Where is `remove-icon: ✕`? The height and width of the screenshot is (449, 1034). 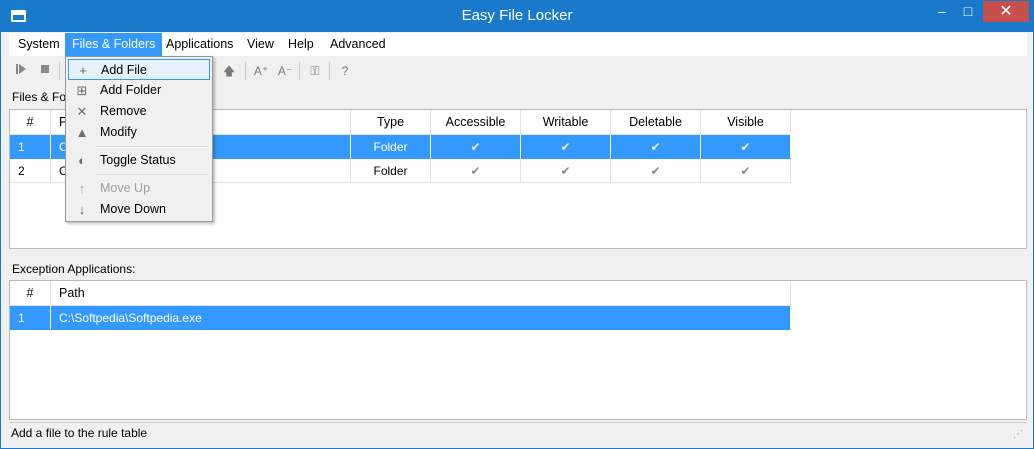
remove-icon: ✕ is located at coordinates (82, 111).